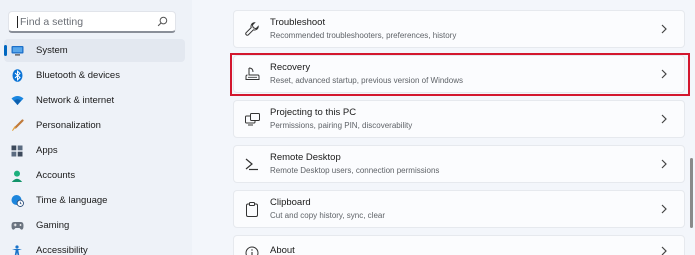 Image resolution: width=695 pixels, height=255 pixels. What do you see at coordinates (47, 150) in the screenshot?
I see `sidebar-item-label: Apps` at bounding box center [47, 150].